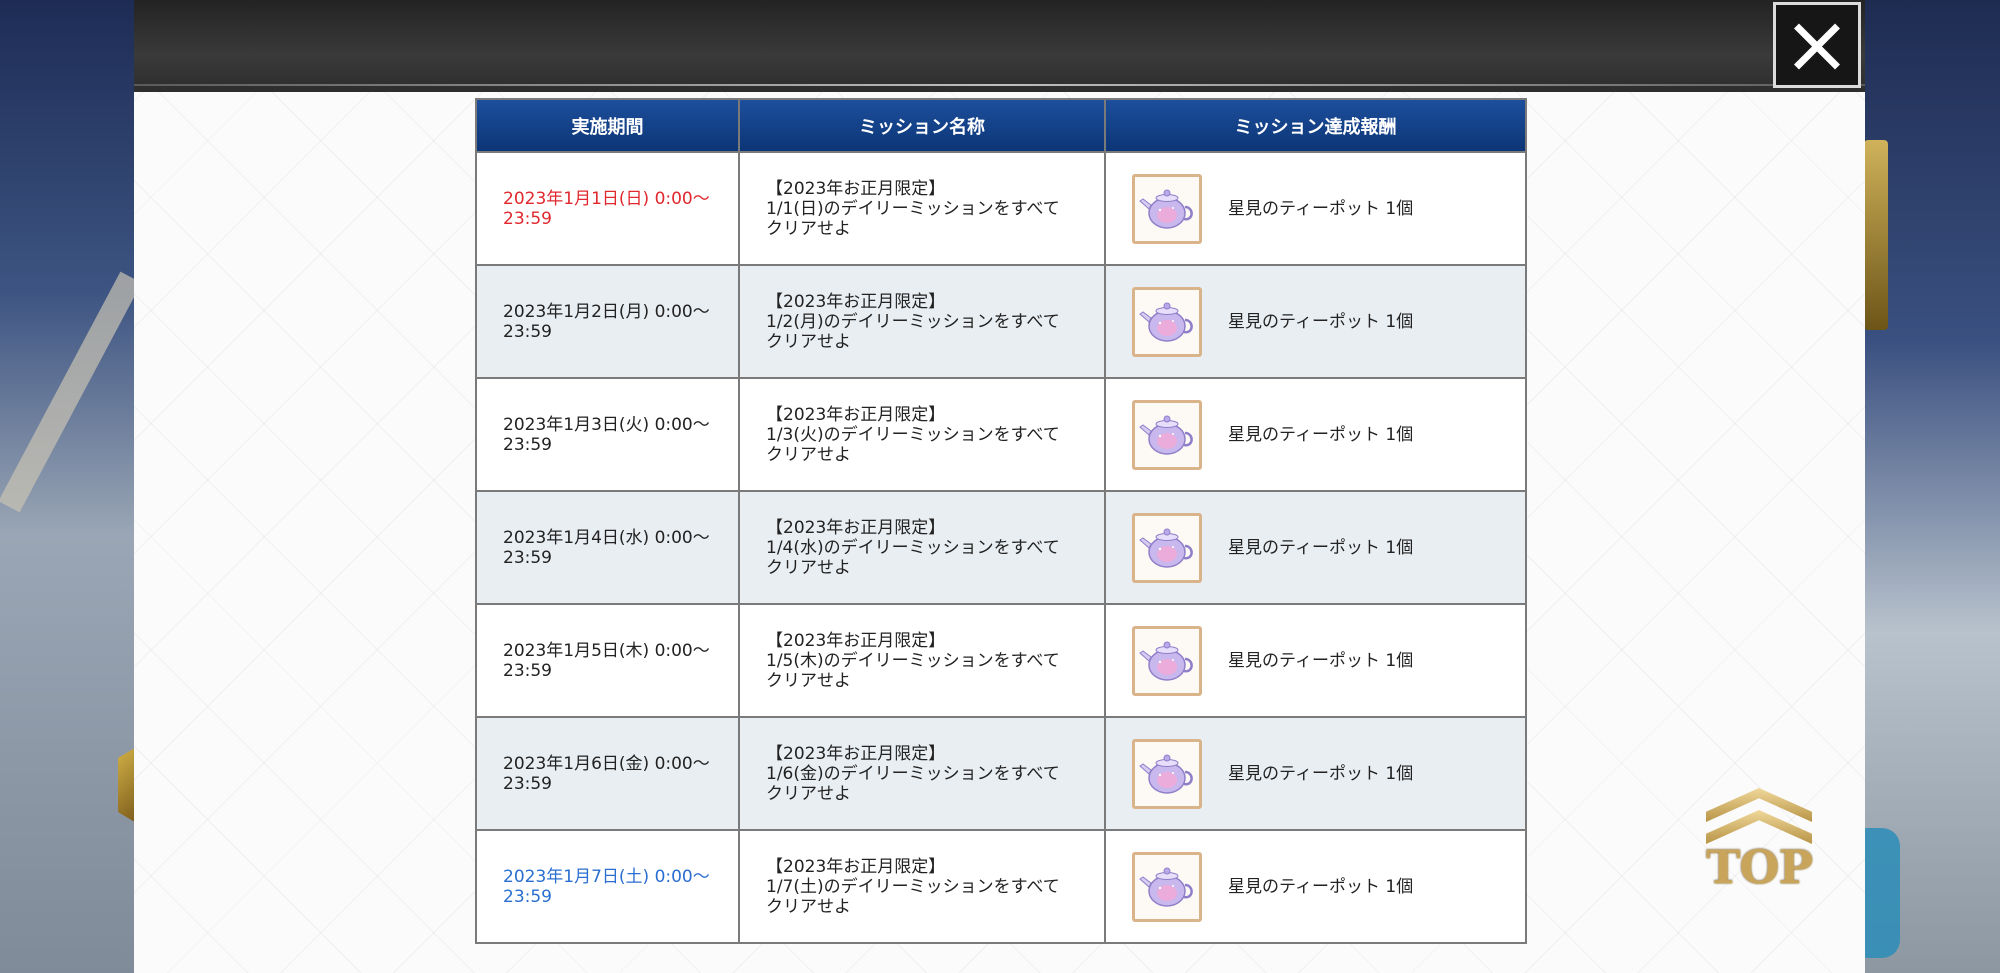  Describe the element at coordinates (913, 208) in the screenshot. I see `mission-description: 1/1(日)のデイリーミッションをすべて` at that location.